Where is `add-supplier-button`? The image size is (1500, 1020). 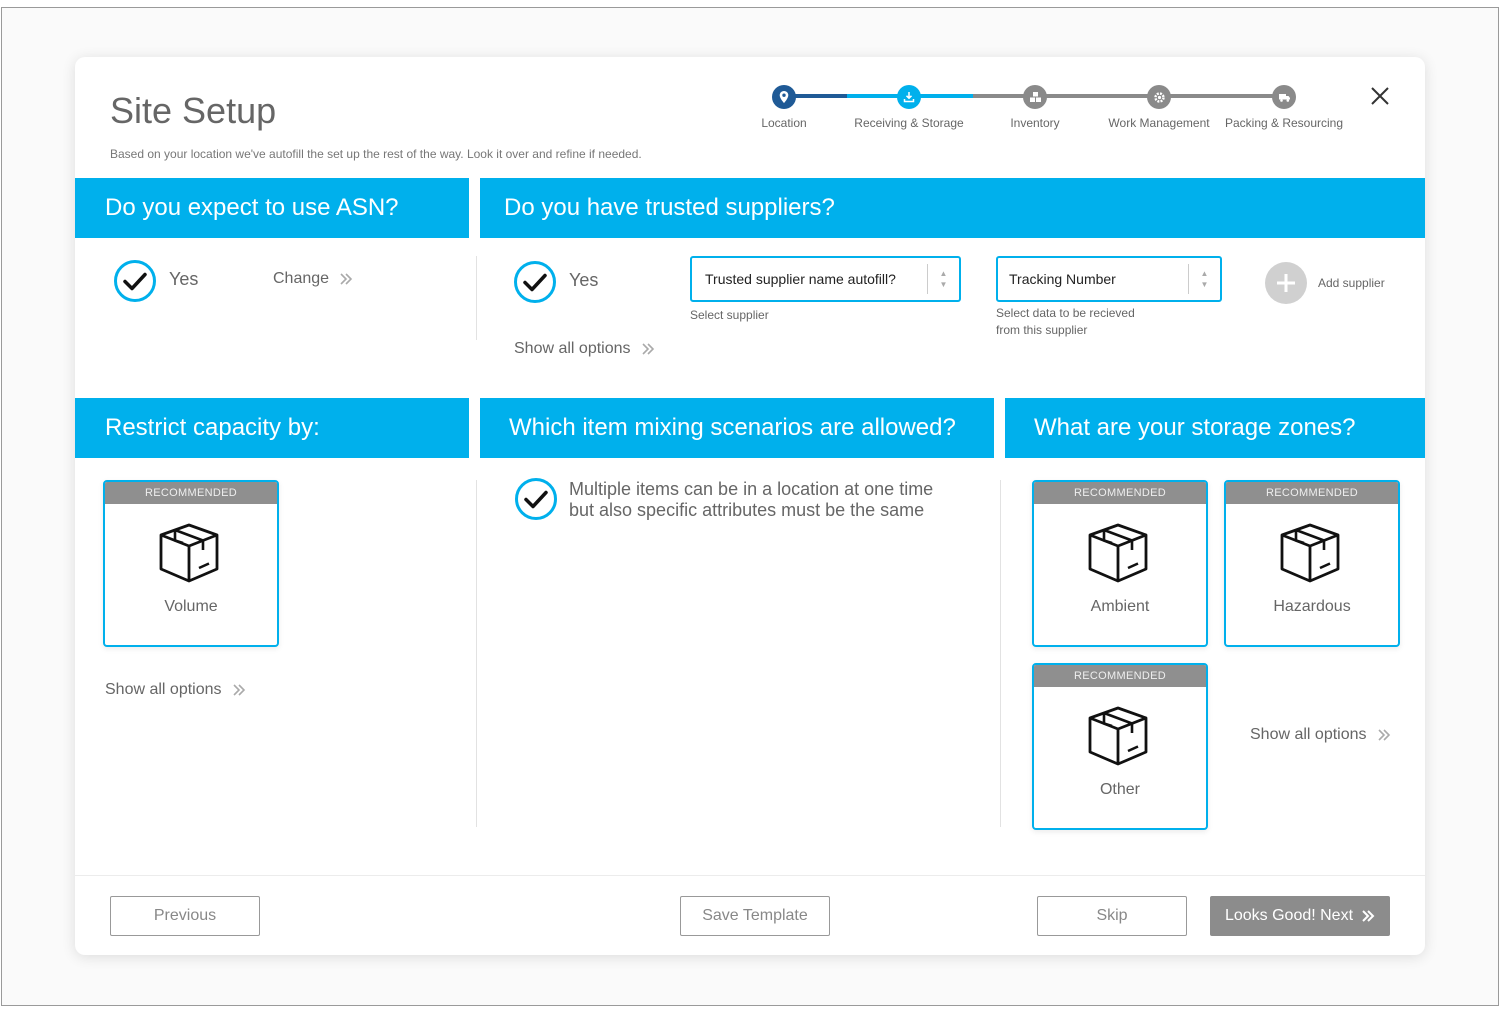
add-supplier-button is located at coordinates (1286, 283).